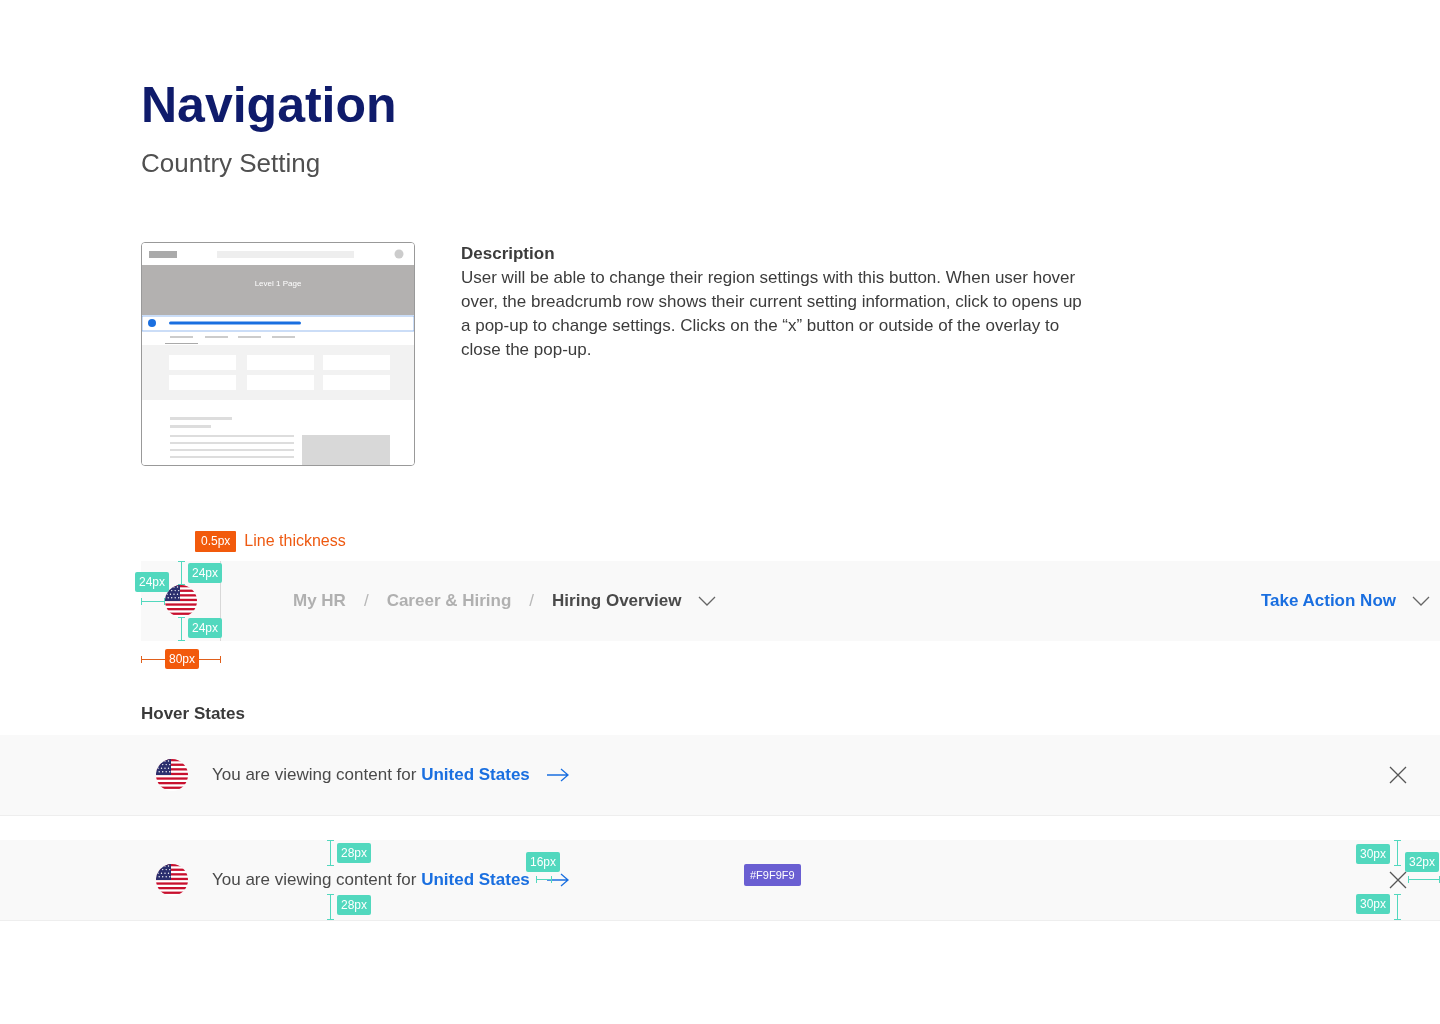 This screenshot has width=1440, height=1024. I want to click on thumbnail-caption: Level 1 Page, so click(278, 283).